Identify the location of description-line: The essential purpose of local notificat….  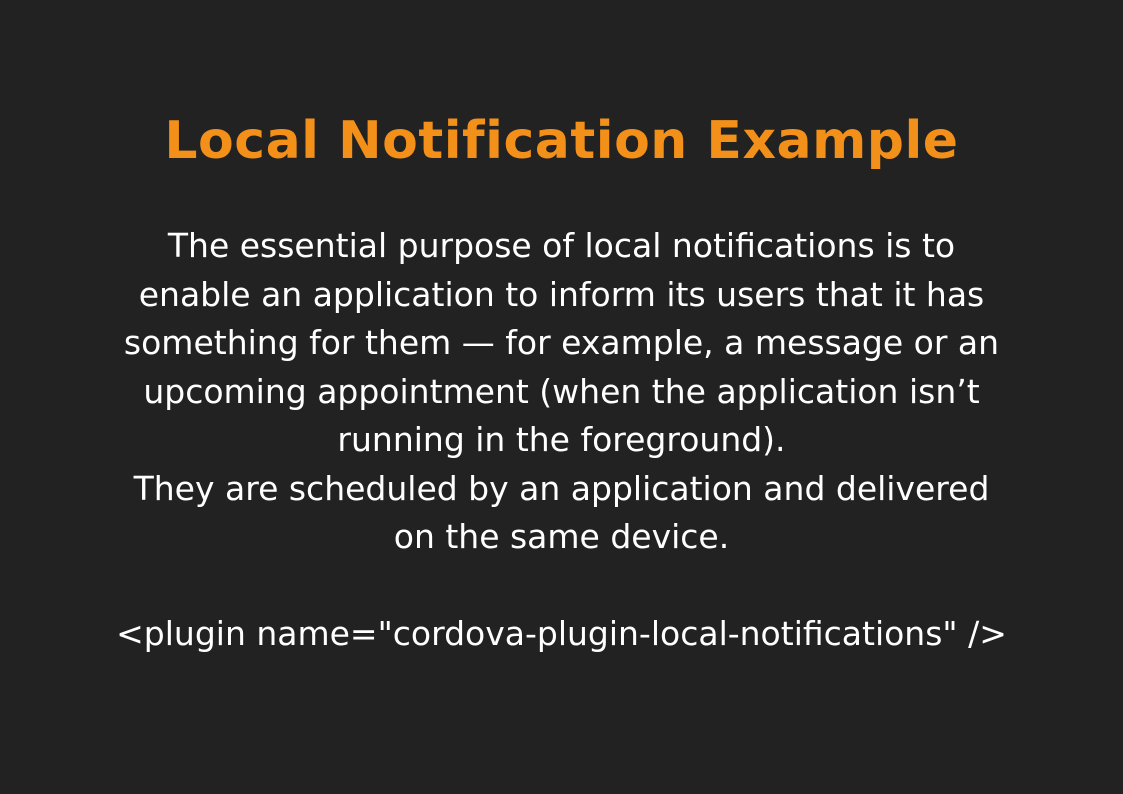
(561, 245).